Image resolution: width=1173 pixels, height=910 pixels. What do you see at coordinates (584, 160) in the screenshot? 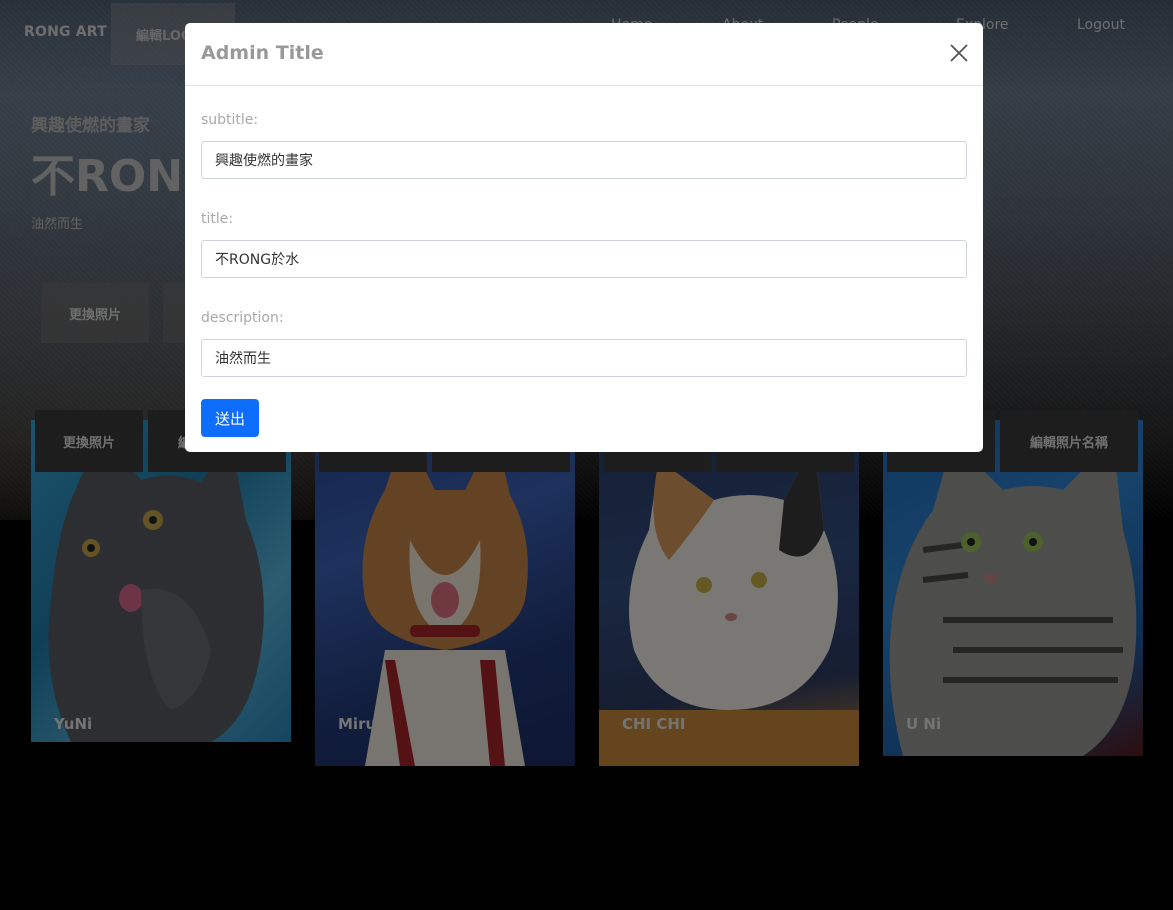
I see `subtitle-input` at bounding box center [584, 160].